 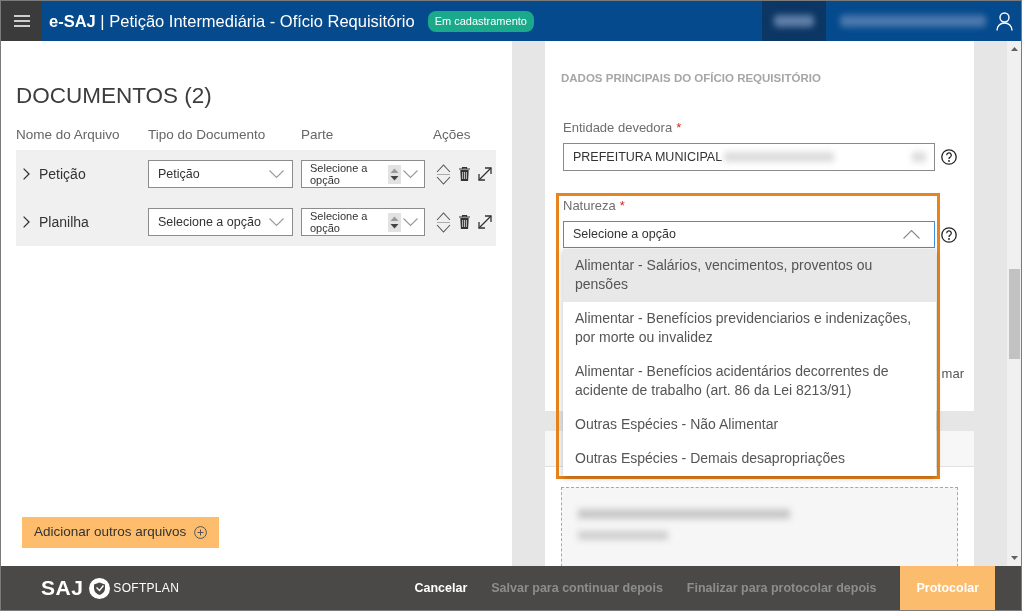 I want to click on footer-button: Cancelar, so click(x=441, y=588).